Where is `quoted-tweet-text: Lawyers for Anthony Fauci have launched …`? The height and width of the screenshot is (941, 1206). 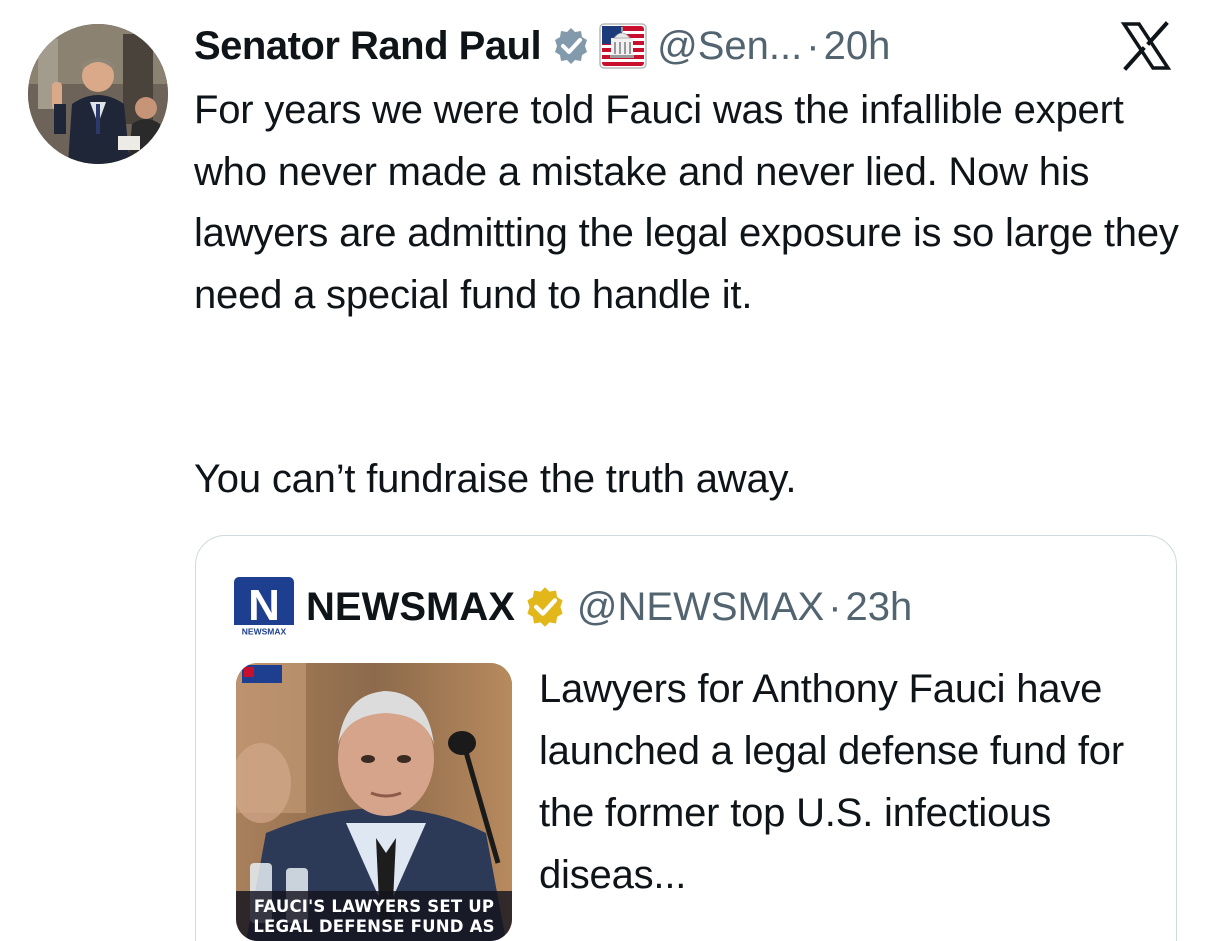 quoted-tweet-text: Lawyers for Anthony Fauci have launched … is located at coordinates (831, 782).